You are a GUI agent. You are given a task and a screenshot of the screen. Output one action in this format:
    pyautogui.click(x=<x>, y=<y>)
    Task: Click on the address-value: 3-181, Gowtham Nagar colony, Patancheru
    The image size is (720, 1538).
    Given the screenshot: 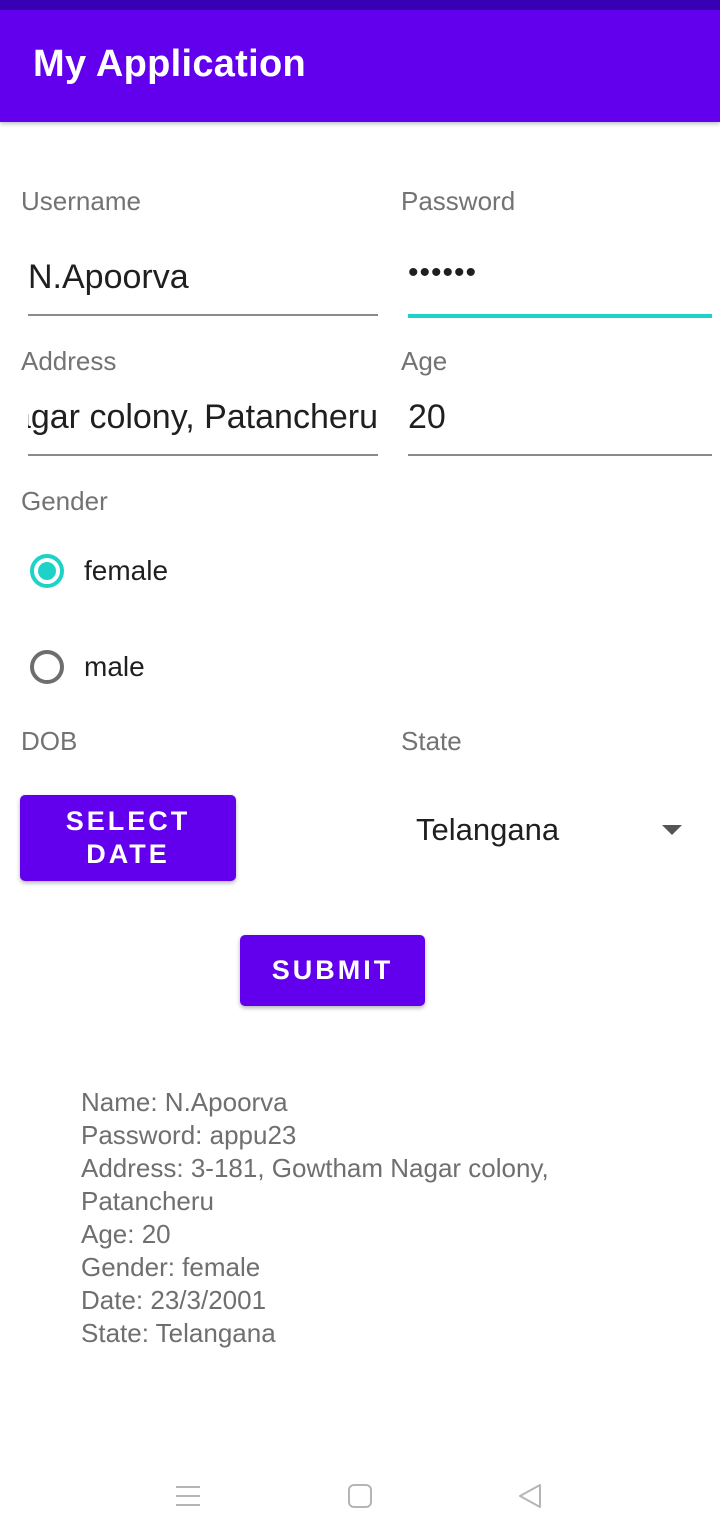 What is the action you would take?
    pyautogui.click(x=203, y=417)
    